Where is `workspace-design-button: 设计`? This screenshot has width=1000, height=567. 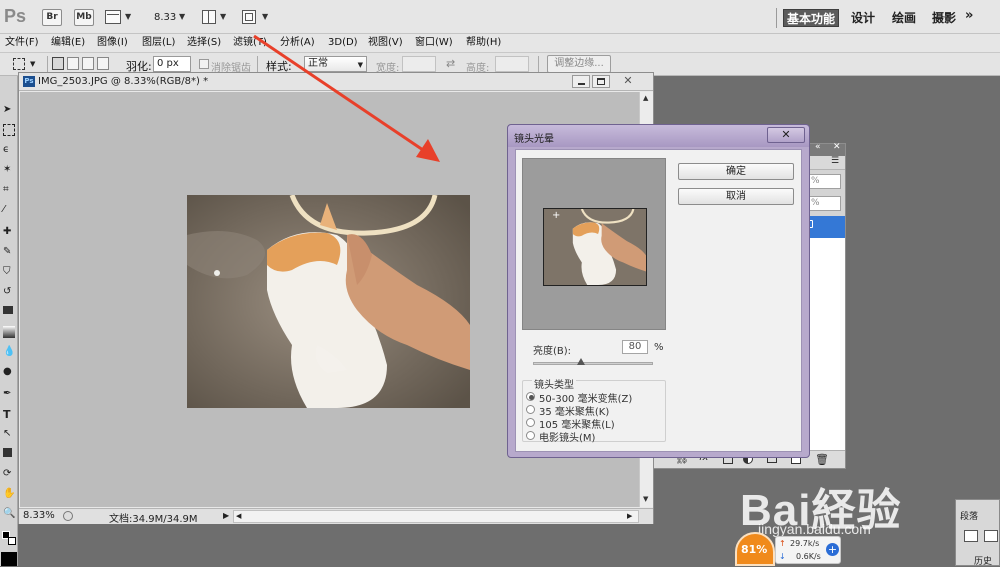 workspace-design-button: 设计 is located at coordinates (863, 18).